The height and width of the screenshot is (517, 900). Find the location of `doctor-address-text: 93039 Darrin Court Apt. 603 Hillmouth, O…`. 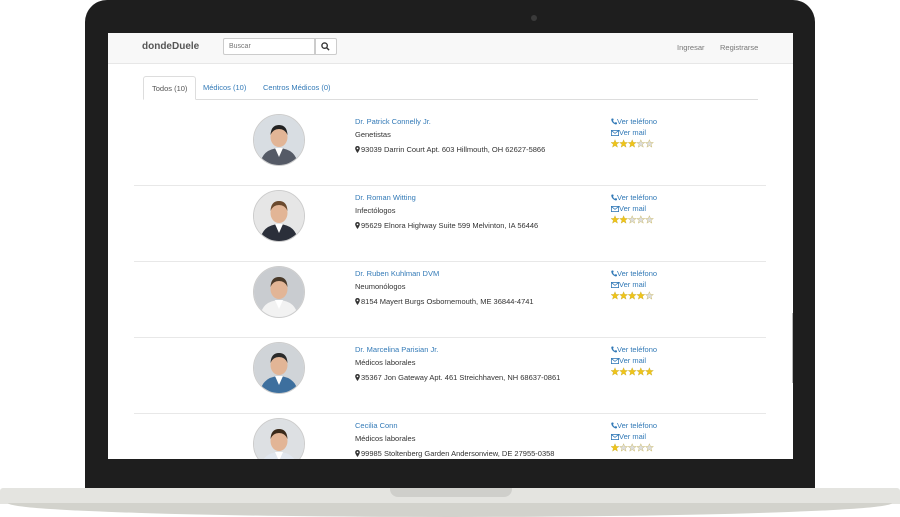

doctor-address-text: 93039 Darrin Court Apt. 603 Hillmouth, O… is located at coordinates (453, 149).